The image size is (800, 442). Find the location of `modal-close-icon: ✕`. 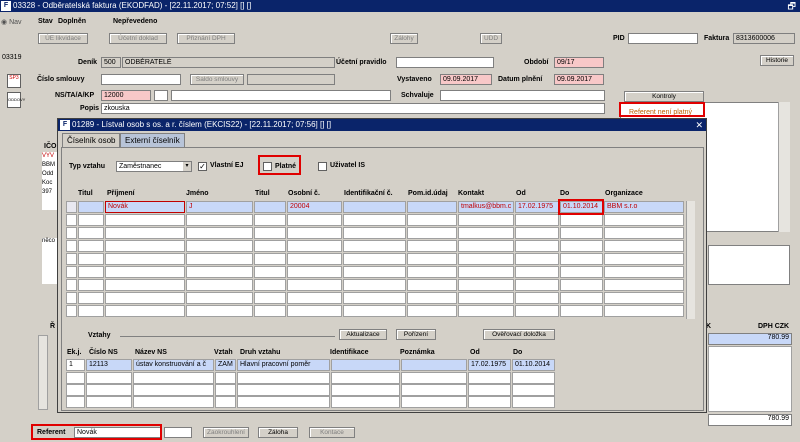

modal-close-icon: ✕ is located at coordinates (699, 125).